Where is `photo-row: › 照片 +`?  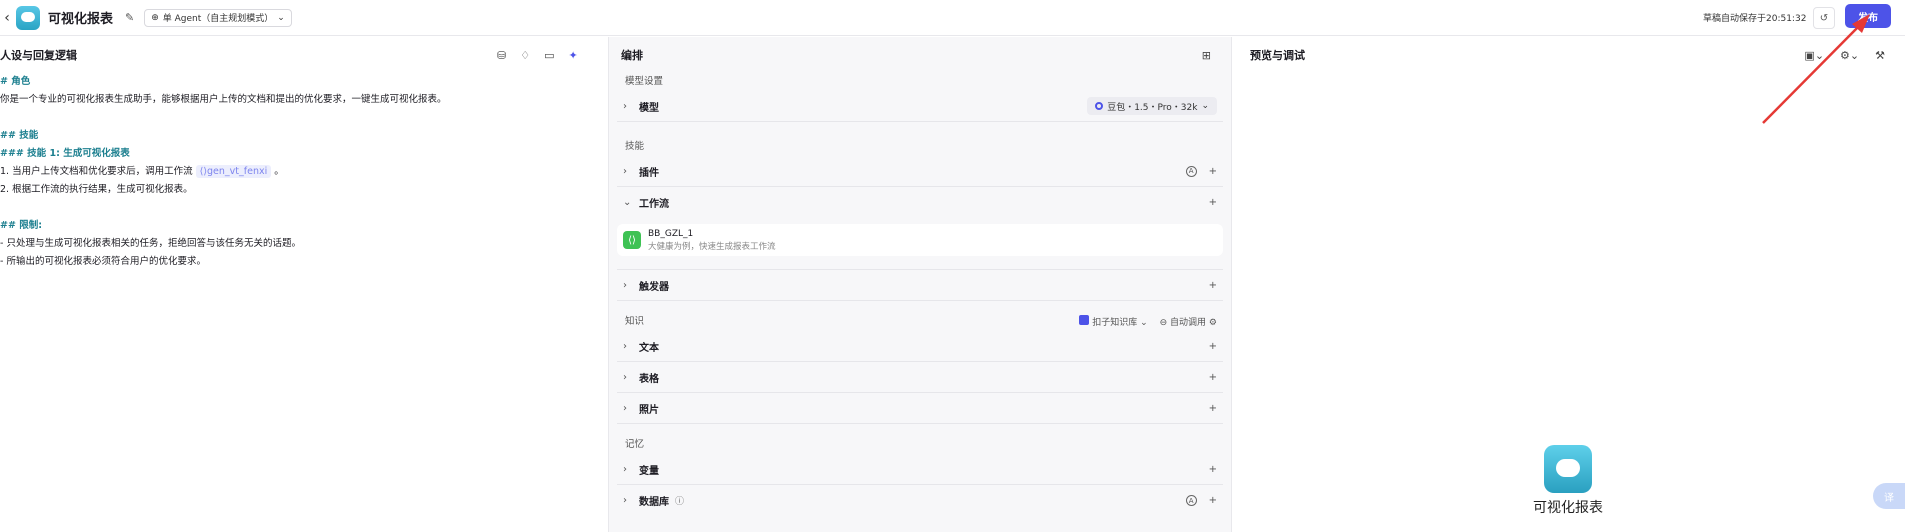
photo-row: › 照片 + is located at coordinates (920, 408).